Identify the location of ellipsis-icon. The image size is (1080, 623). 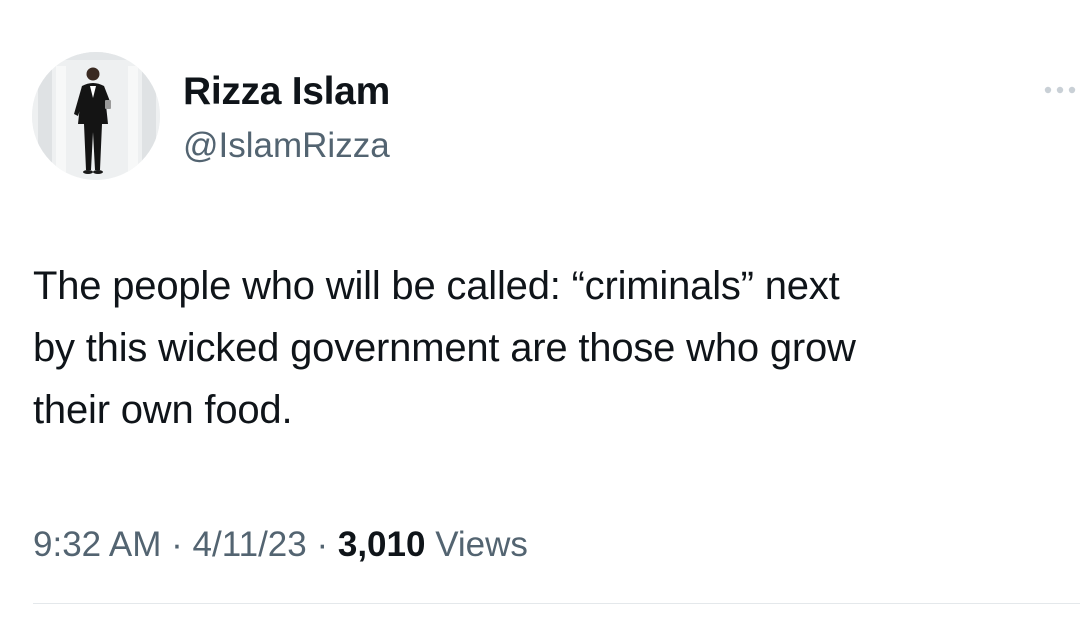
(1060, 90).